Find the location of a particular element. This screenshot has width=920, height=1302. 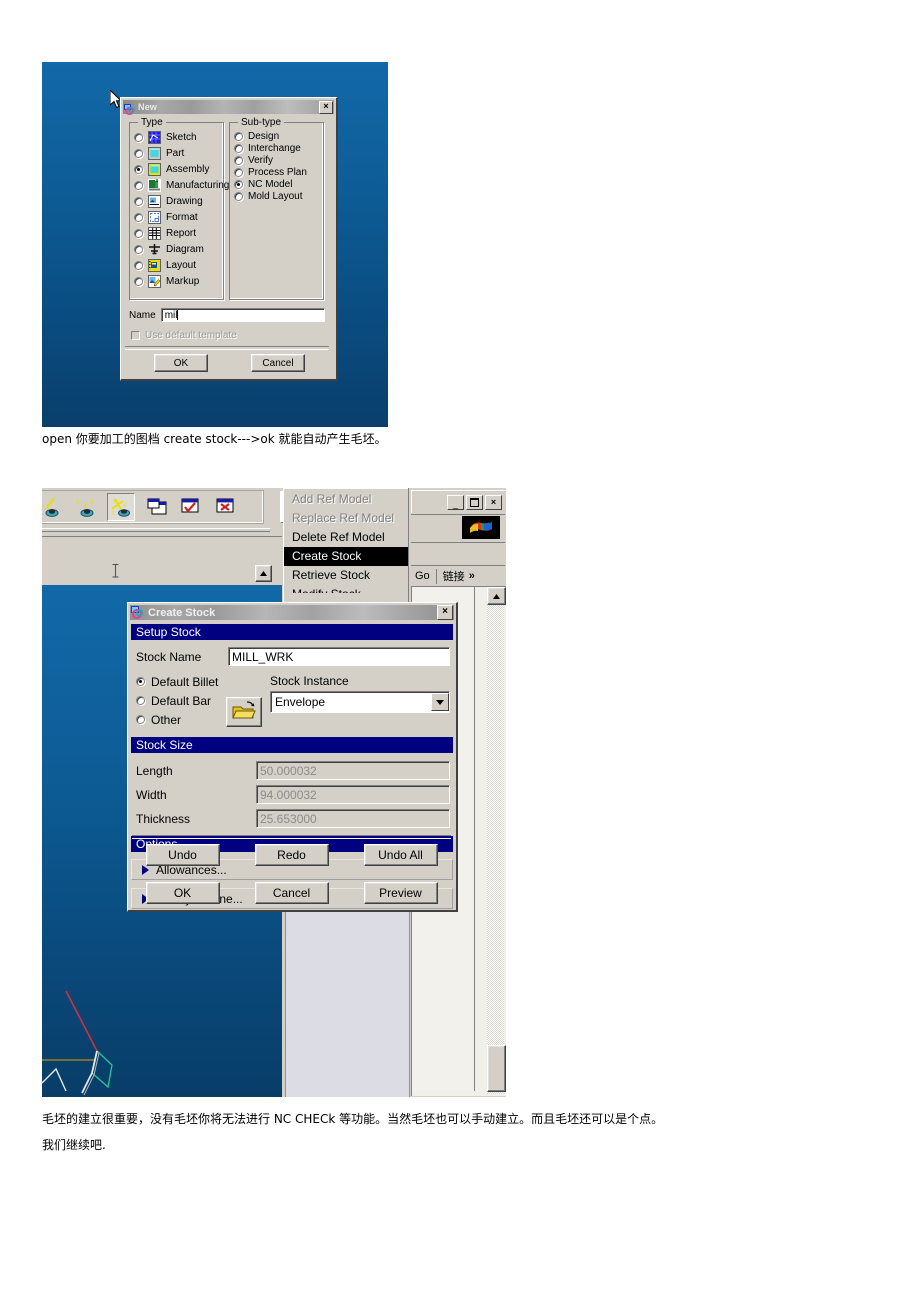

csys-xyz-icon: y x z is located at coordinates (121, 507).